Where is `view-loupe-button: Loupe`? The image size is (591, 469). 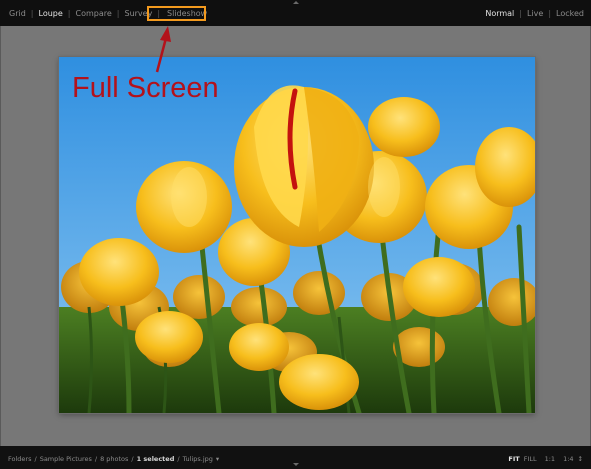 view-loupe-button: Loupe is located at coordinates (51, 14).